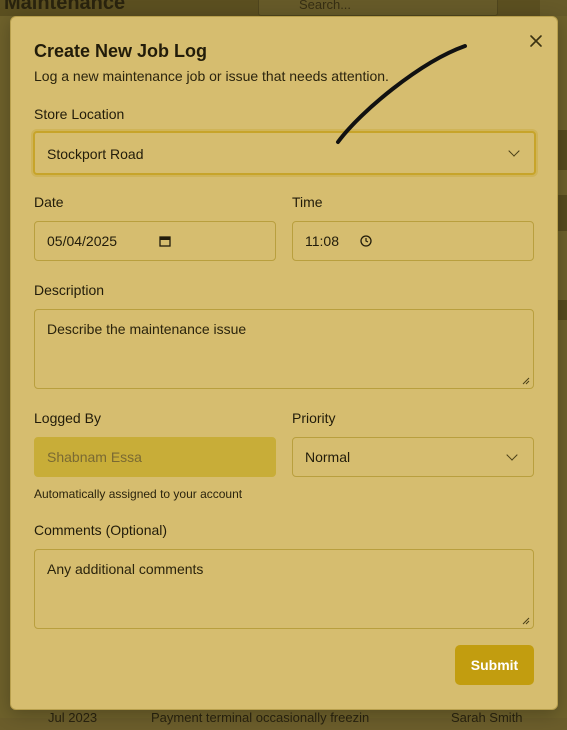 Image resolution: width=567 pixels, height=730 pixels. I want to click on time-label: Time, so click(307, 202).